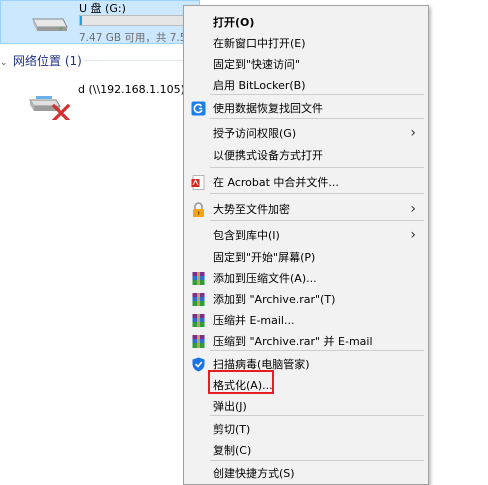 This screenshot has width=488, height=485. I want to click on menu-item-item-8: 大势至文件加密 ›, so click(306, 209).